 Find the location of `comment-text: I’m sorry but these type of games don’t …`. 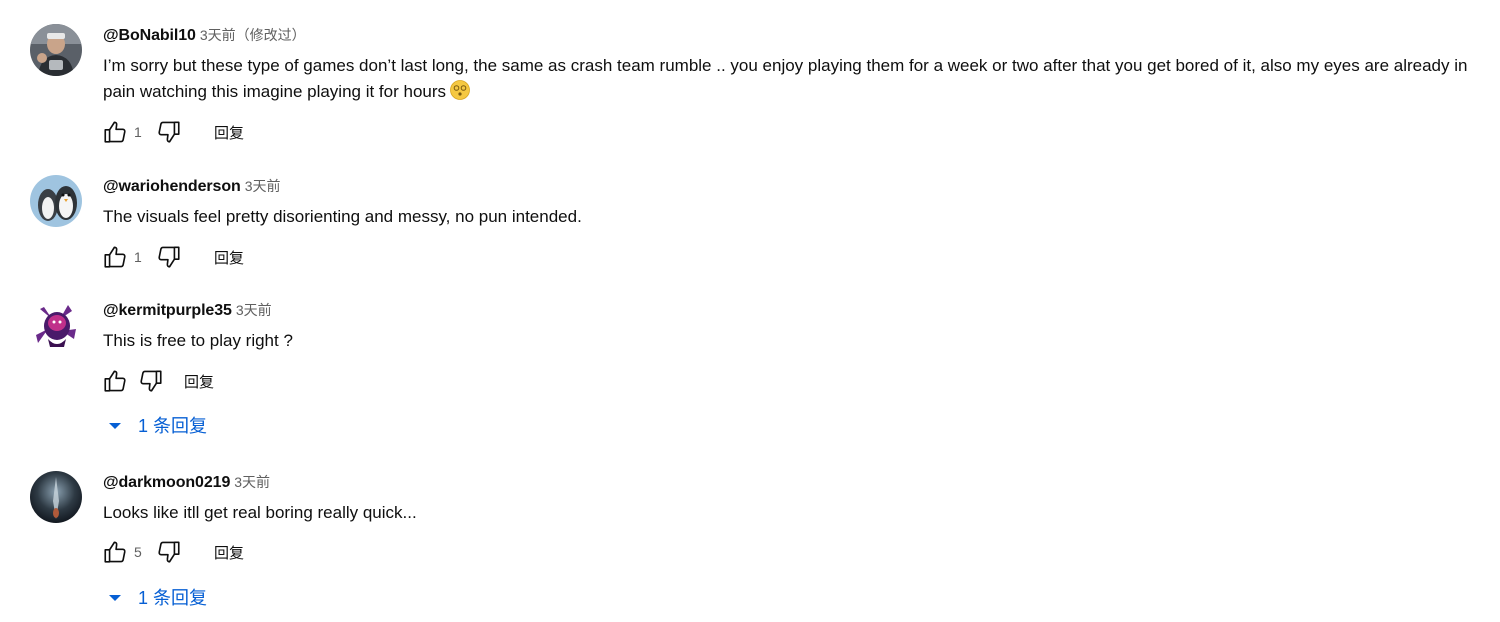

comment-text: I’m sorry but these type of games don’t … is located at coordinates (793, 80).